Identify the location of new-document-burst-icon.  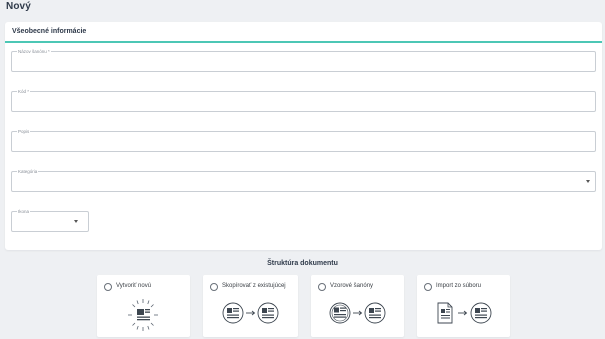
(143, 315).